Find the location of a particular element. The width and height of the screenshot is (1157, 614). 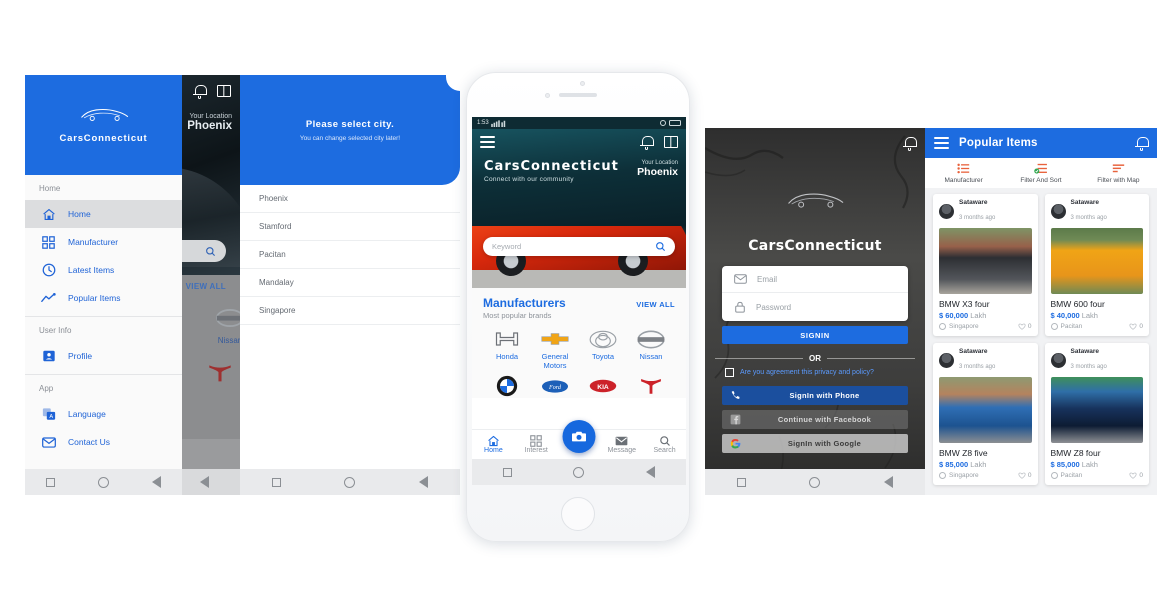

email-field: Email is located at coordinates (815, 279).